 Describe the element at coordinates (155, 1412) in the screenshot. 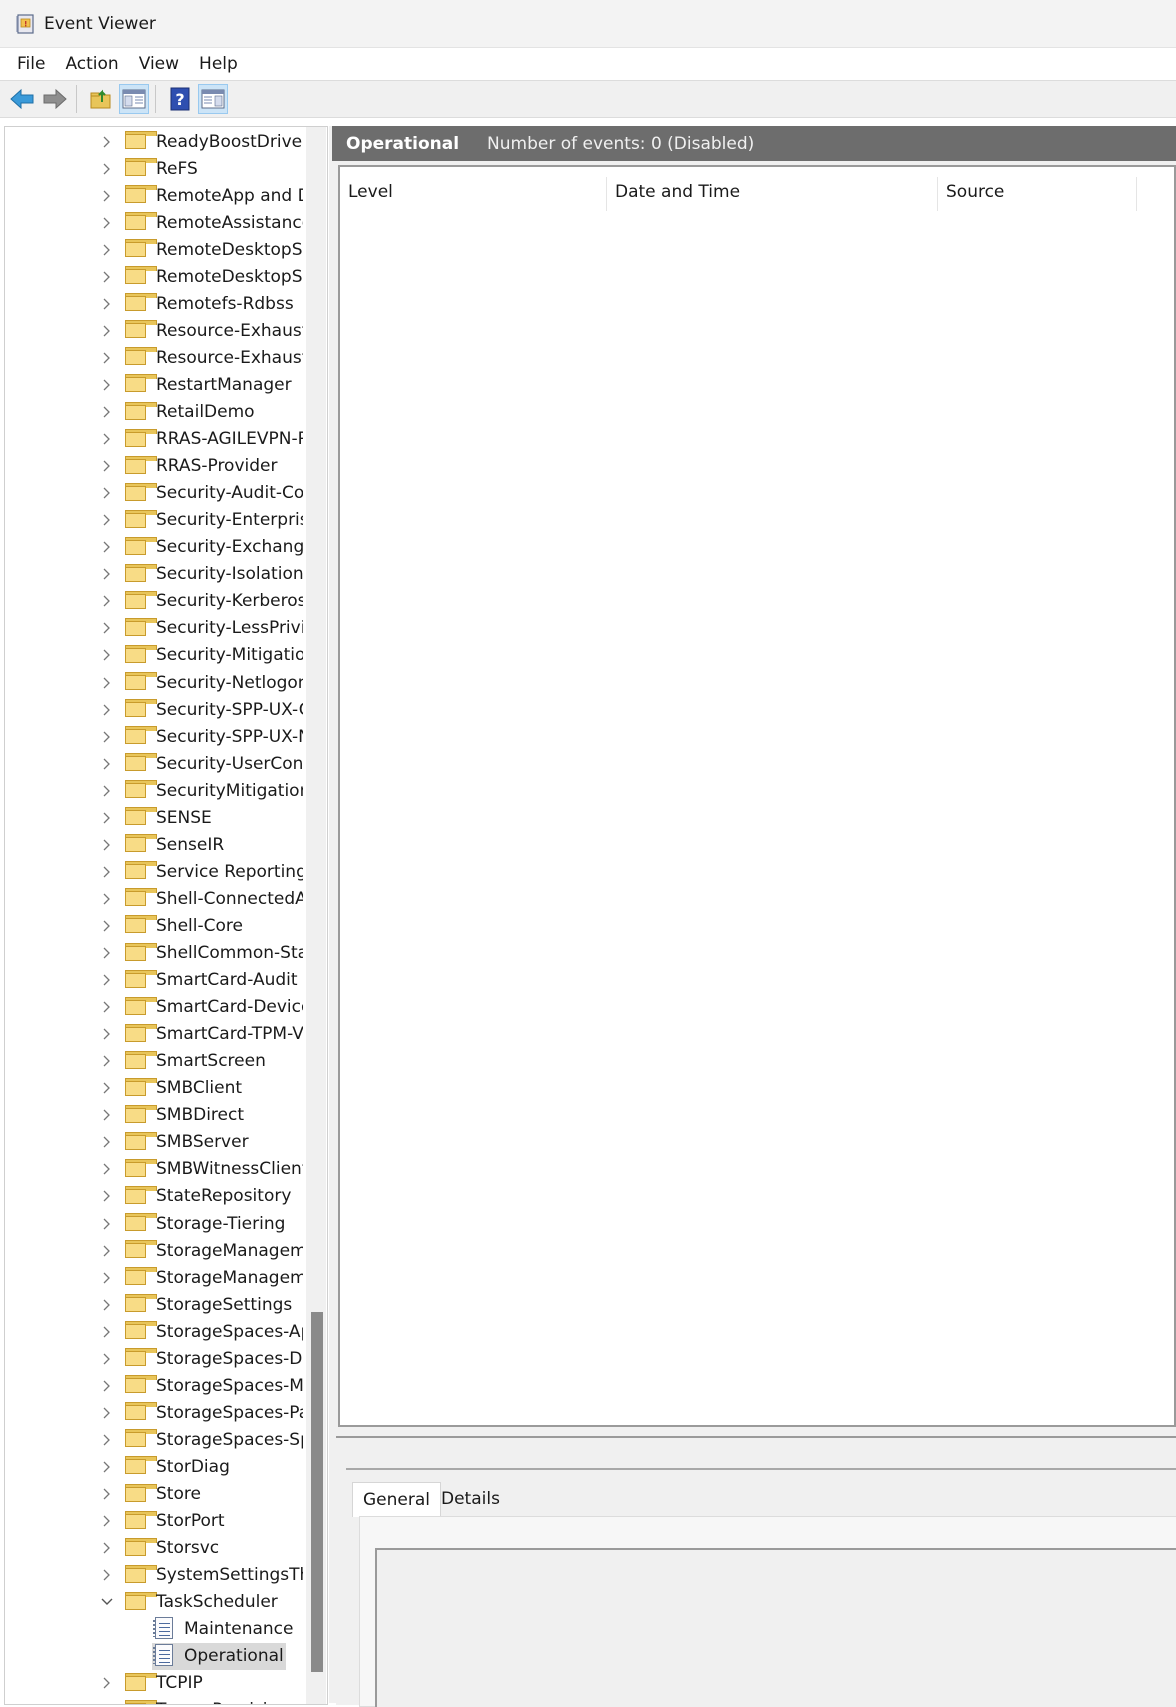

I see `tree-item: StorageSpaces-Par` at that location.